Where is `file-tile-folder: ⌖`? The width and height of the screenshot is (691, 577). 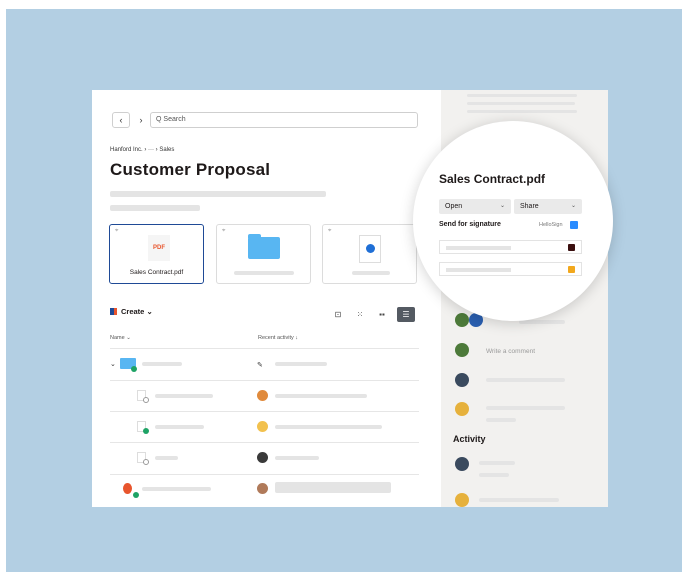 file-tile-folder: ⌖ is located at coordinates (263, 254).